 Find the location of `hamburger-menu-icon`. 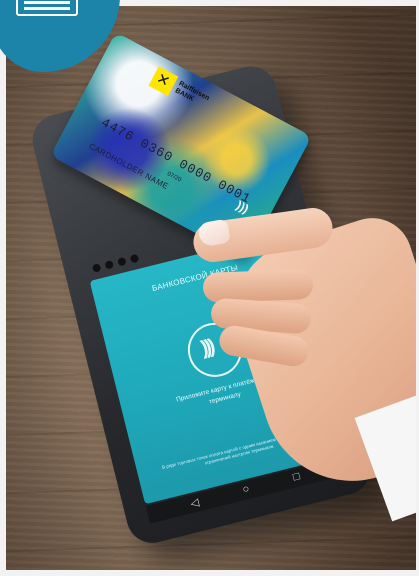

hamburger-menu-icon is located at coordinates (47, 8).